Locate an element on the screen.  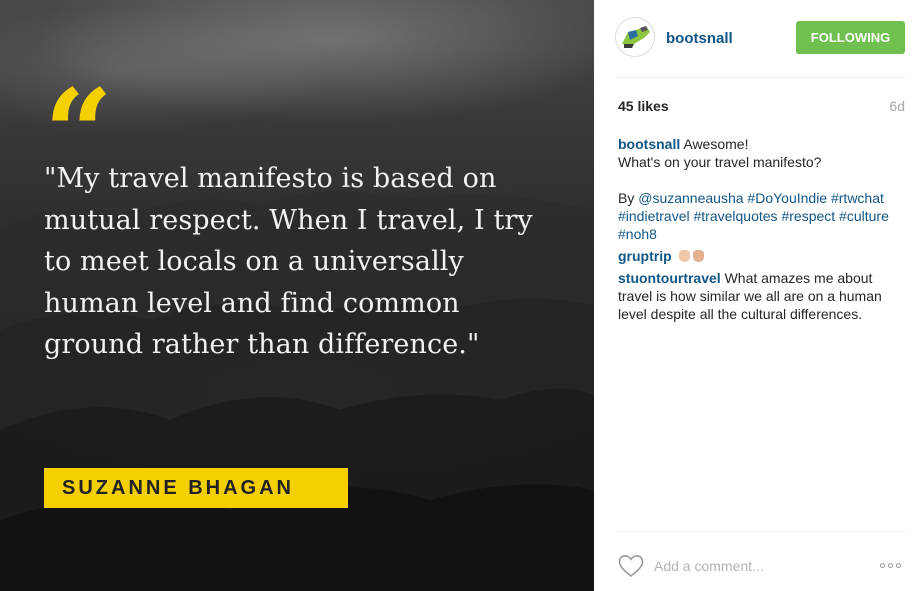
post-author-username: bootsnall is located at coordinates (699, 38).